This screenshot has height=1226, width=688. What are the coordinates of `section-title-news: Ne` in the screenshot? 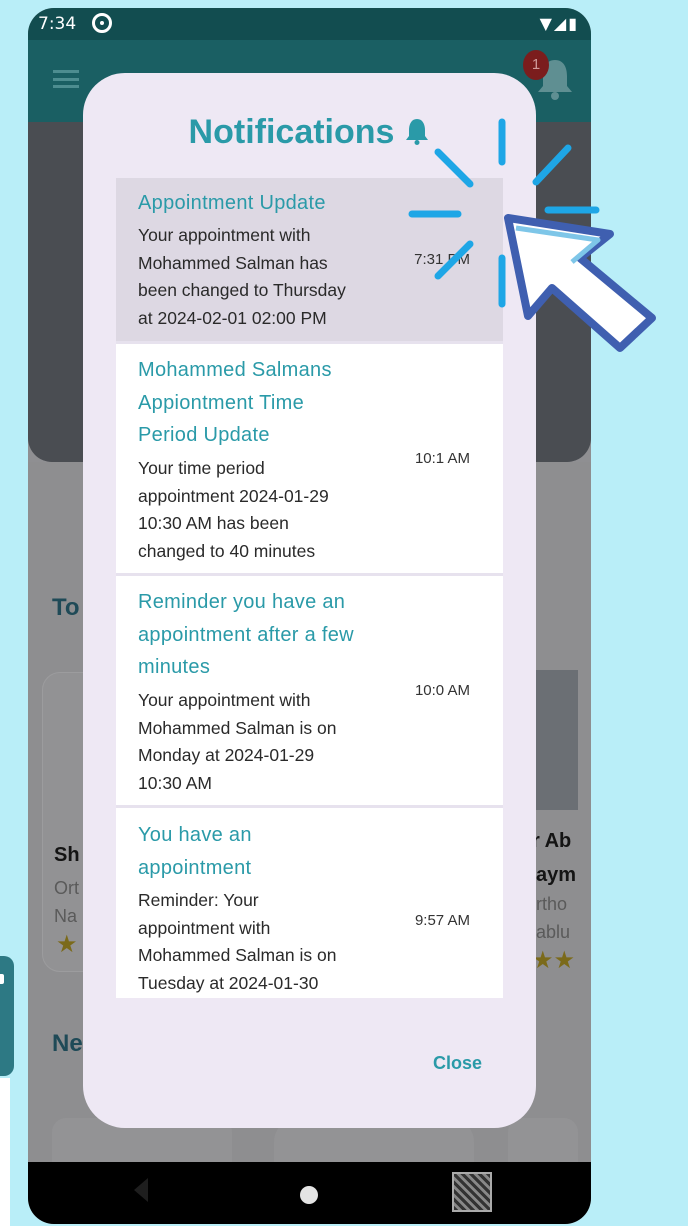 It's located at (67, 1043).